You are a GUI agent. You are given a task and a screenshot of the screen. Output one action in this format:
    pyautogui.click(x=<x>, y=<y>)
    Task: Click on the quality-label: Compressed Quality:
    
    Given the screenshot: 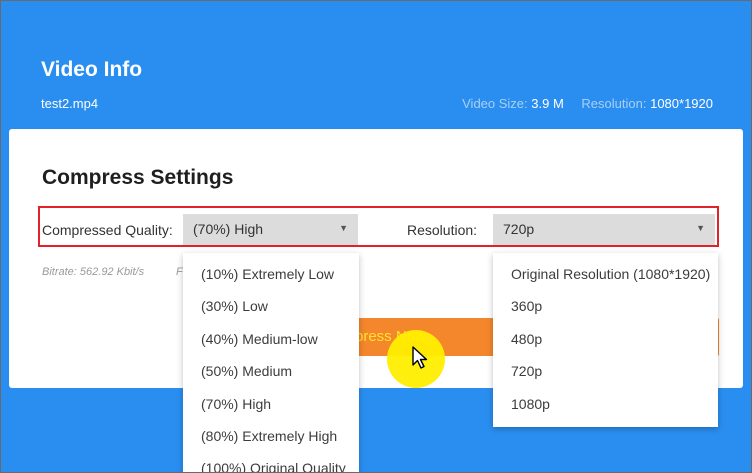 What is the action you would take?
    pyautogui.click(x=107, y=230)
    